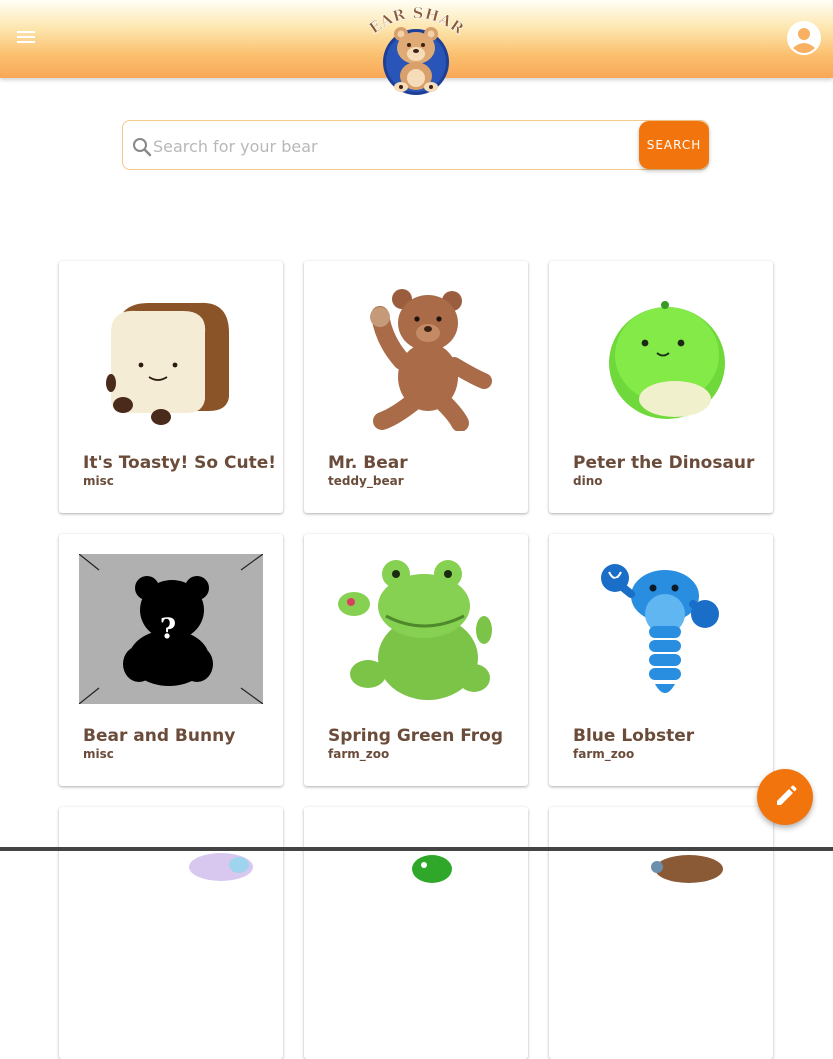 This screenshot has height=1059, width=833. I want to click on bear-card: Blue Lobster farm_zoo, so click(661, 660).